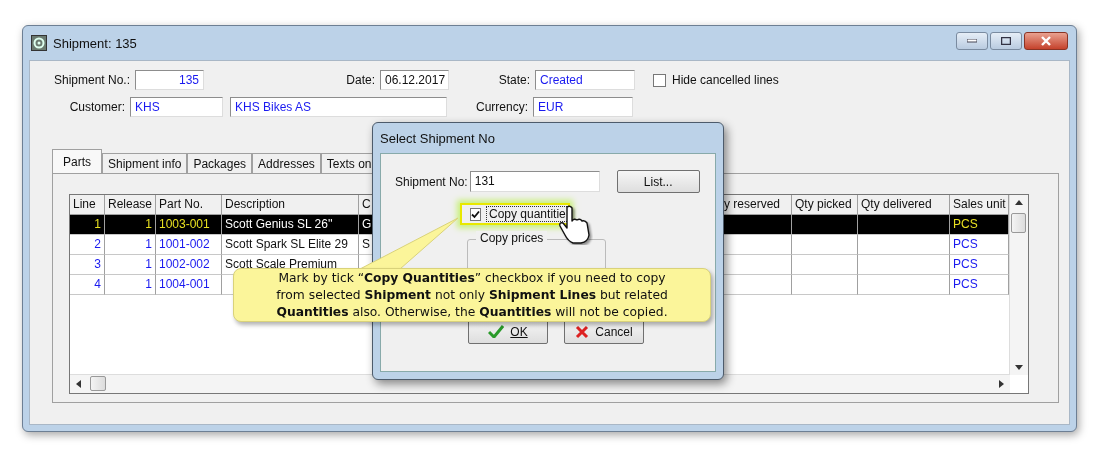 This screenshot has height=457, width=1099. What do you see at coordinates (95, 43) in the screenshot?
I see `window-title: Shipment: 135` at bounding box center [95, 43].